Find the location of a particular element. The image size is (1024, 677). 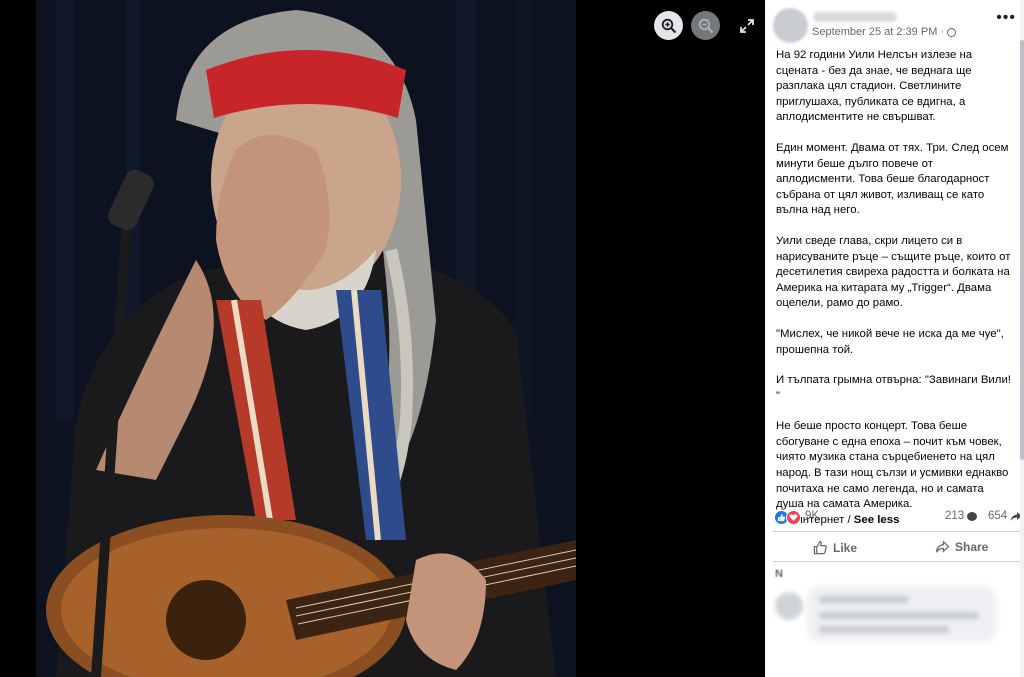

shares-count: 654 is located at coordinates (998, 516).